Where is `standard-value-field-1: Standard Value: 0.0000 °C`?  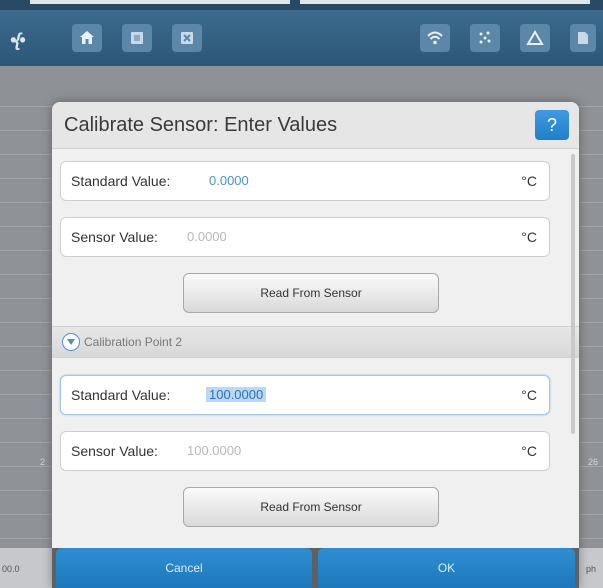
standard-value-field-1: Standard Value: 0.0000 °C is located at coordinates (305, 181).